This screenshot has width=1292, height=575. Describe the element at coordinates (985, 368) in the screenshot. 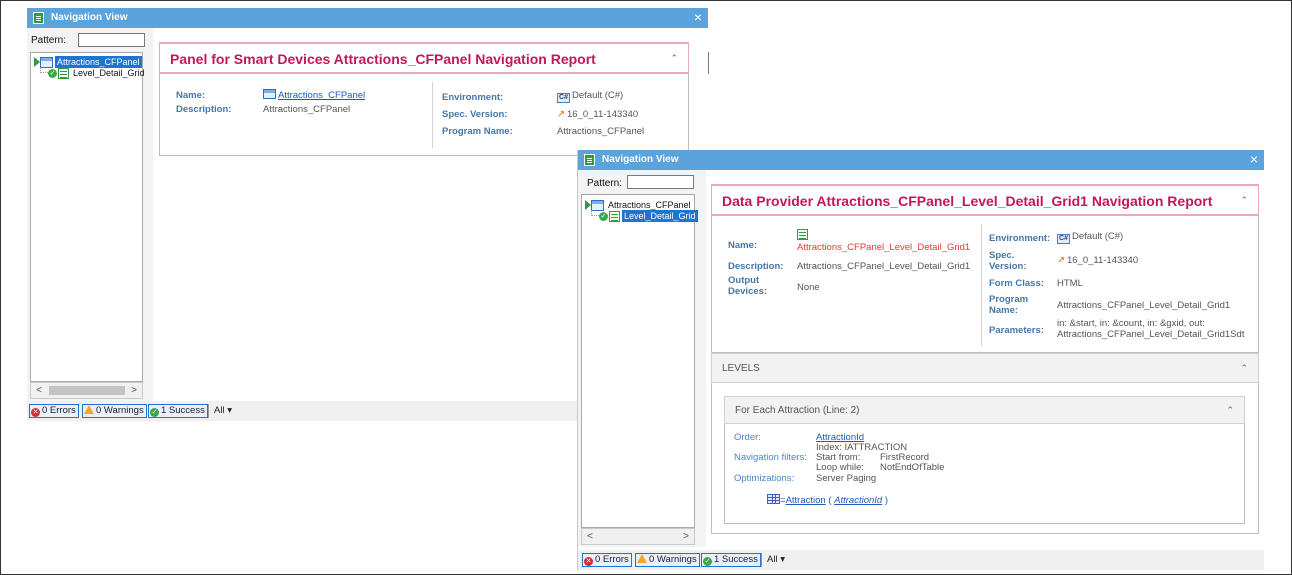

I see `levels-section-header: LEVELS ⌃` at that location.